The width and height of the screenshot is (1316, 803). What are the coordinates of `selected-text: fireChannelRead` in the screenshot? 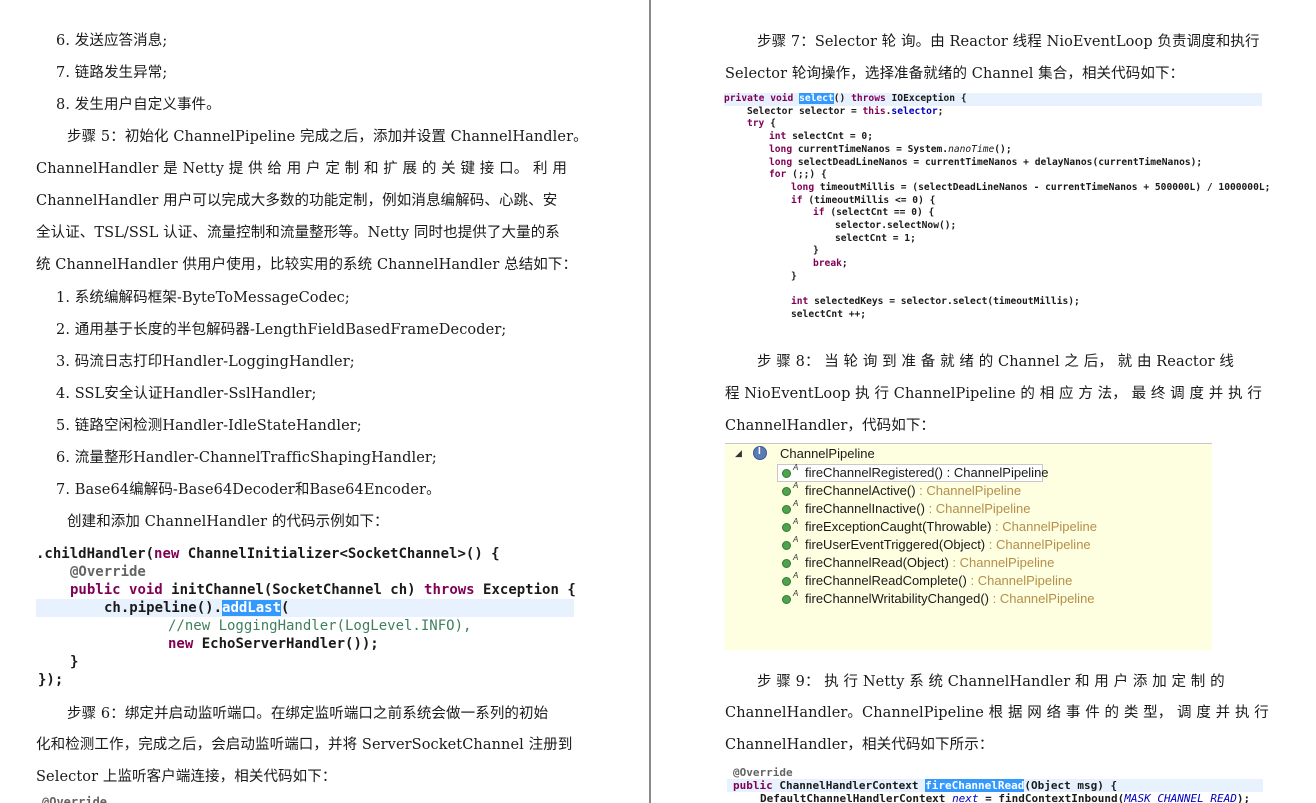 It's located at (975, 785).